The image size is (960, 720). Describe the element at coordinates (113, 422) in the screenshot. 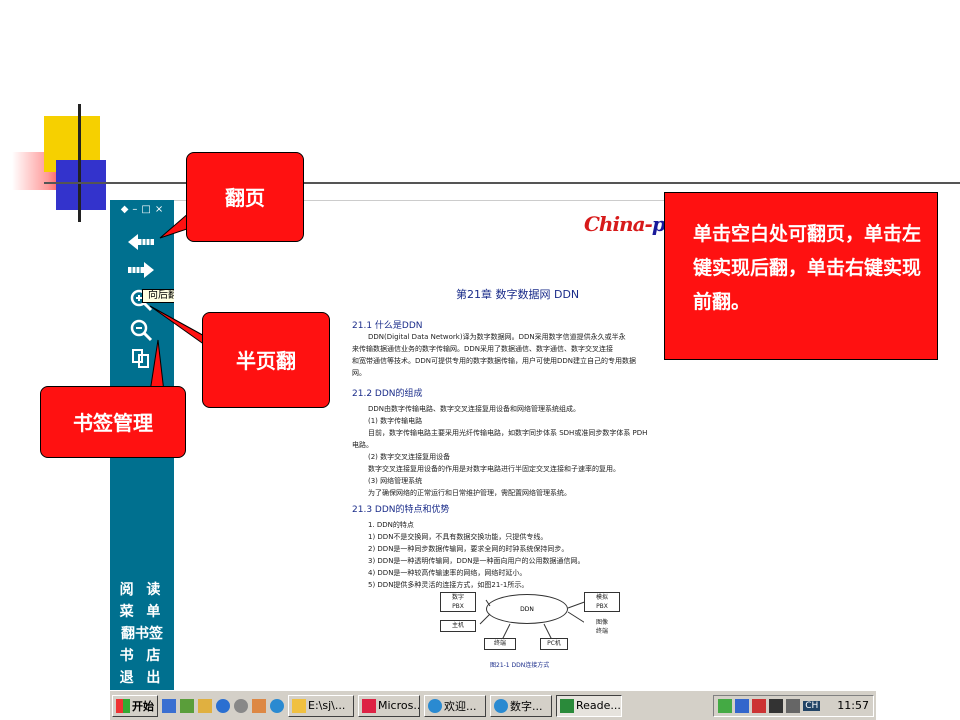

I see `callout-bookmark: 书签管理` at that location.